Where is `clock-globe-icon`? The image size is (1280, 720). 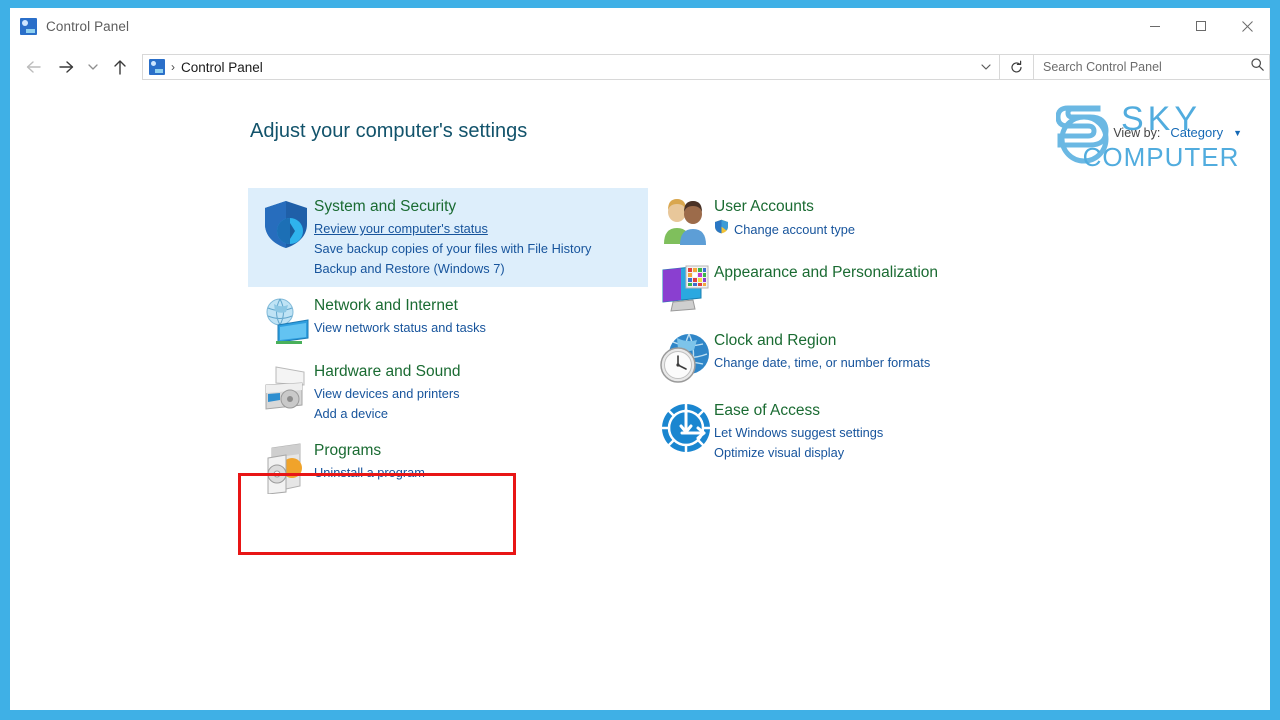
clock-globe-icon is located at coordinates (684, 358).